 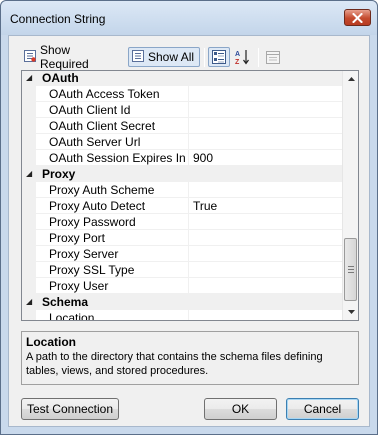 I want to click on categorized-icon, so click(x=219, y=57).